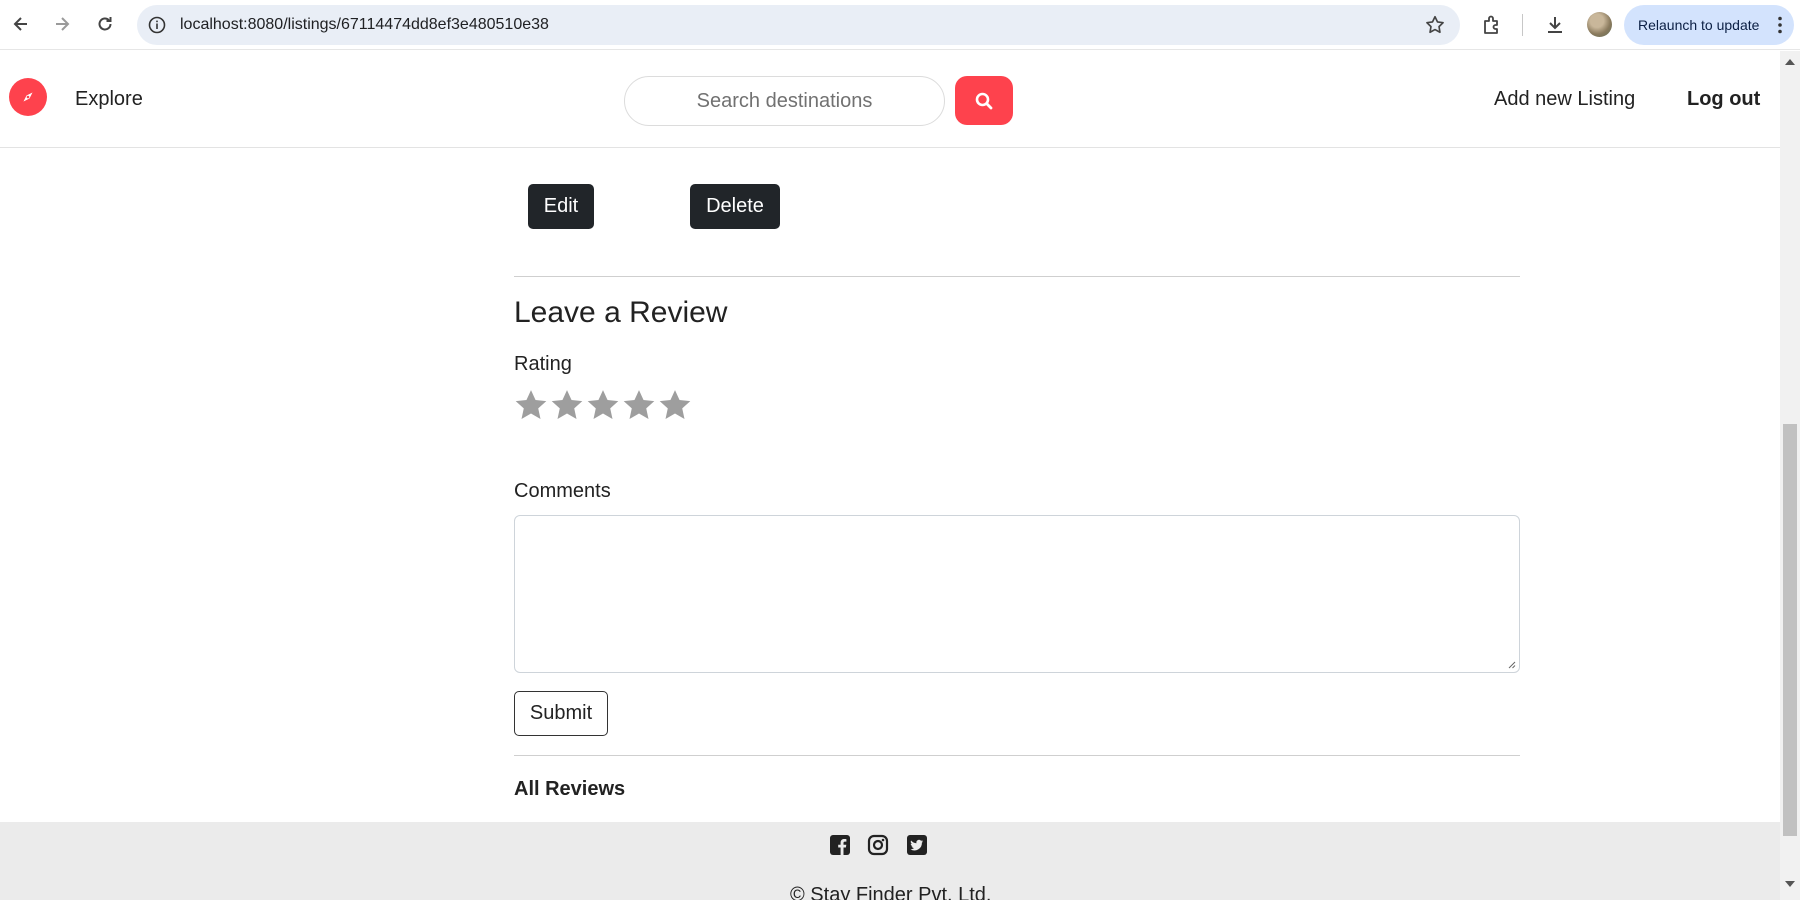 The height and width of the screenshot is (900, 1800). Describe the element at coordinates (1522, 25) in the screenshot. I see `toolbar-divider` at that location.